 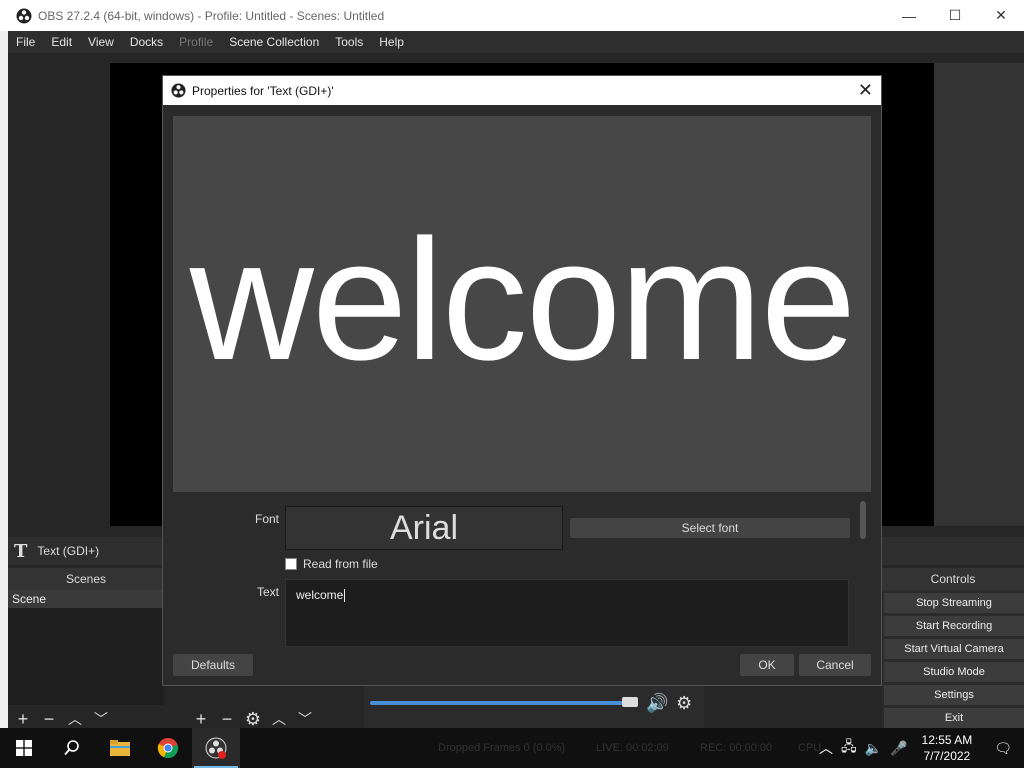 I want to click on preview-margin, so click(x=979, y=294).